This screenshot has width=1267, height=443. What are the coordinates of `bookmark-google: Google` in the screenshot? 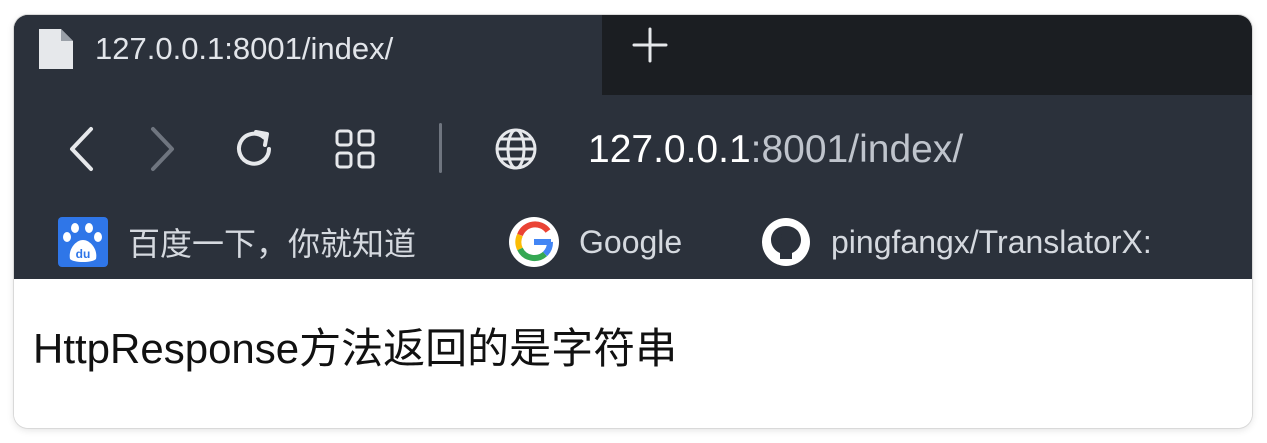 It's located at (595, 242).